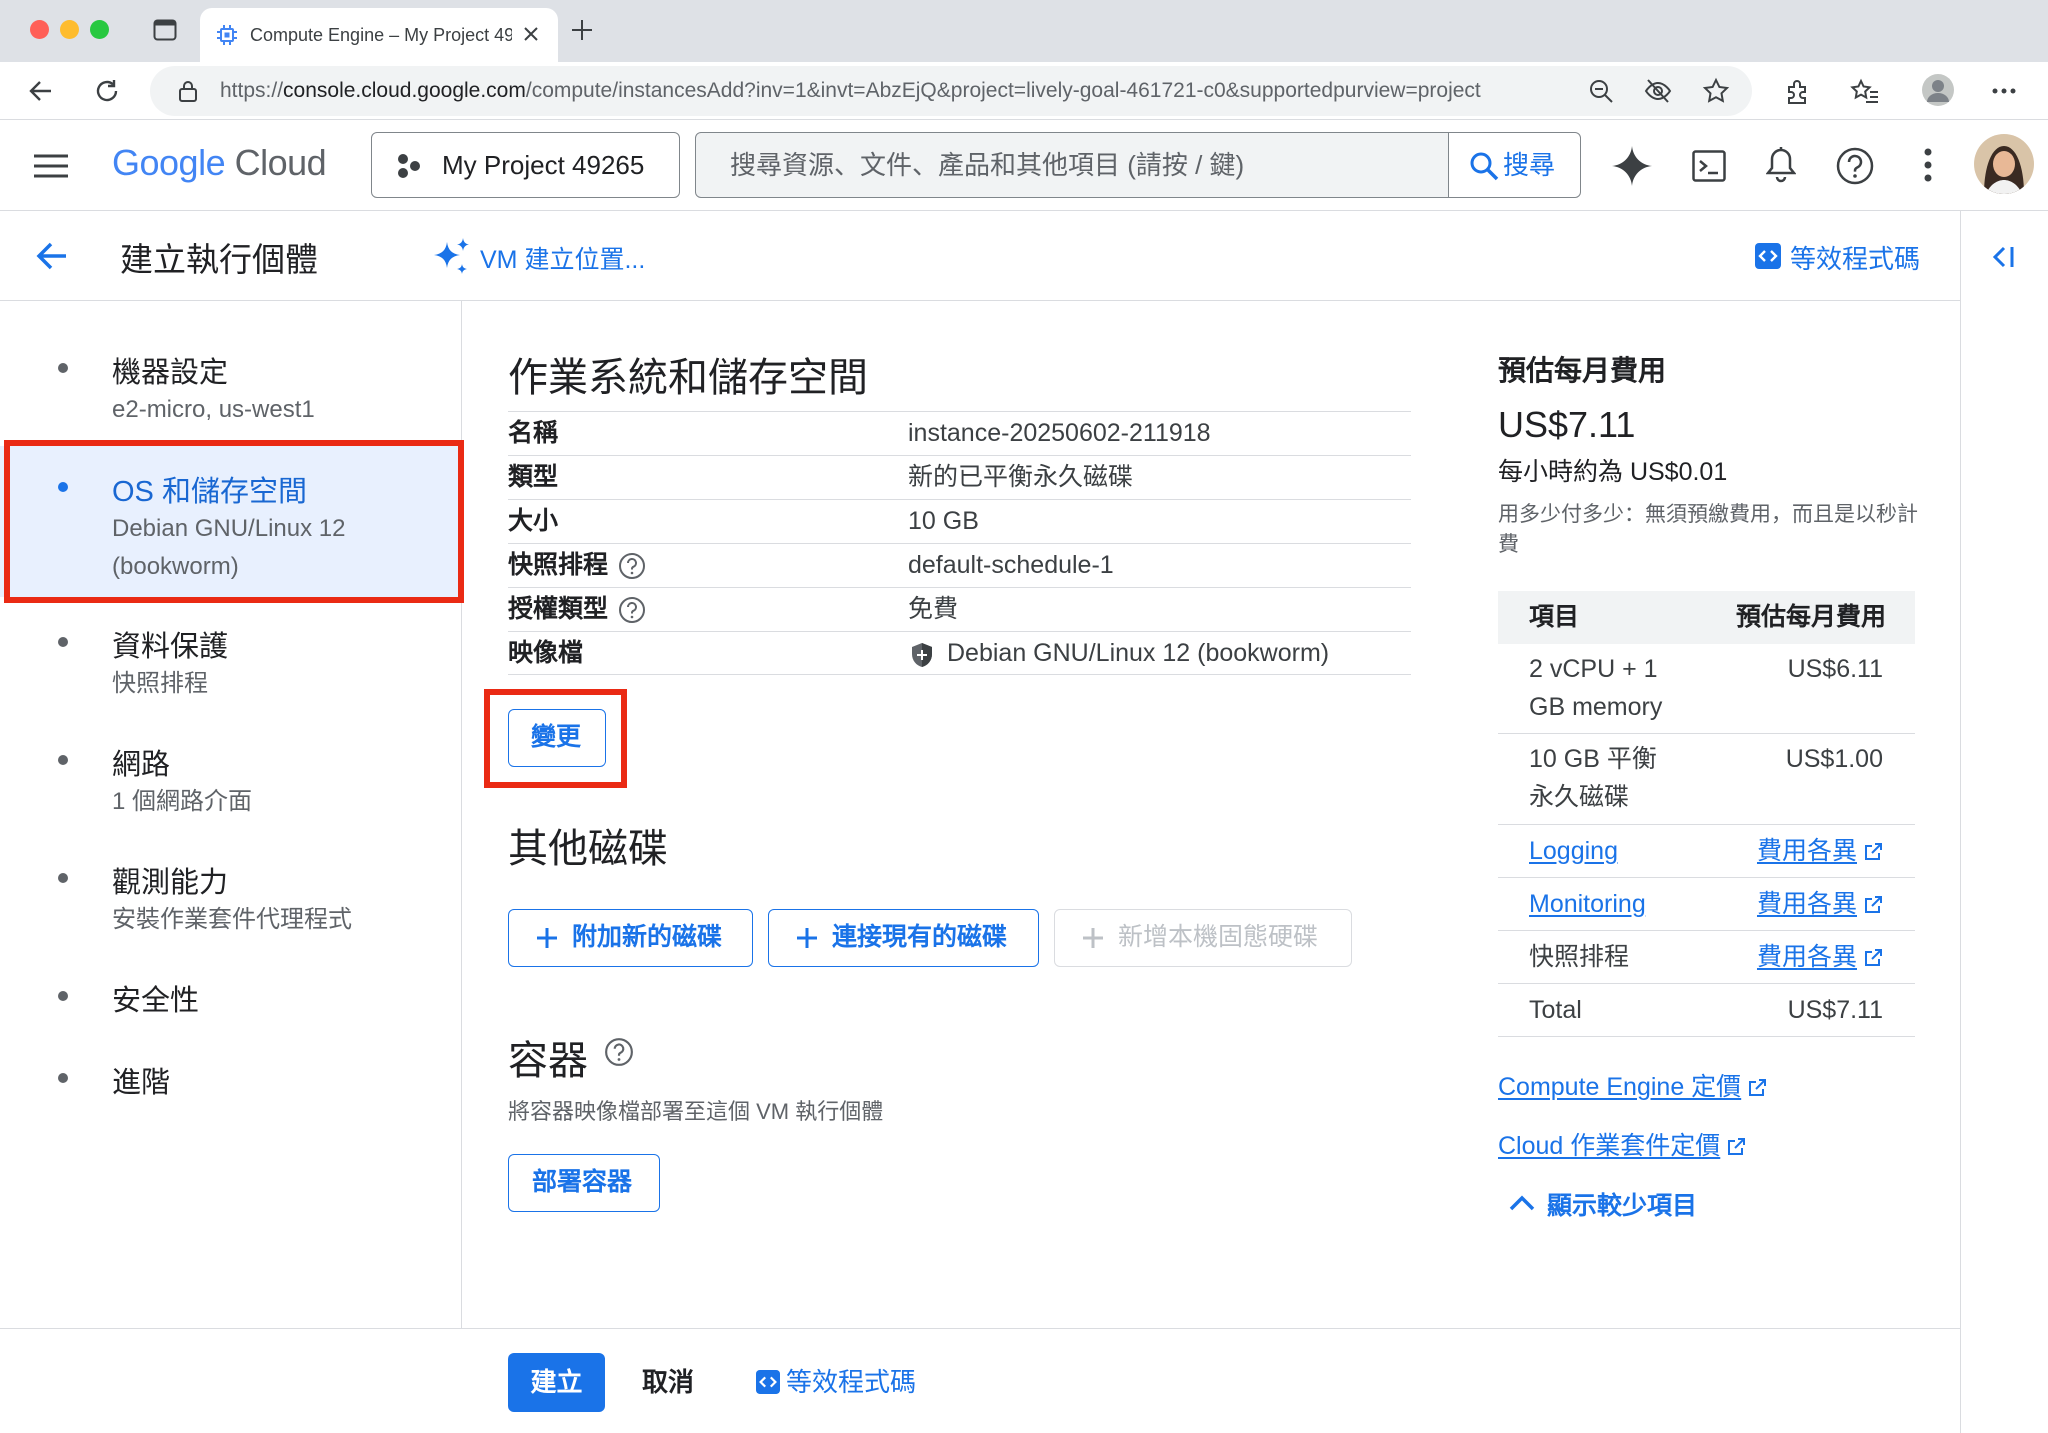 The image size is (2048, 1433). What do you see at coordinates (231, 897) in the screenshot?
I see `nav-item-observability: 觀測能力 安裝作業套件代理程式` at bounding box center [231, 897].